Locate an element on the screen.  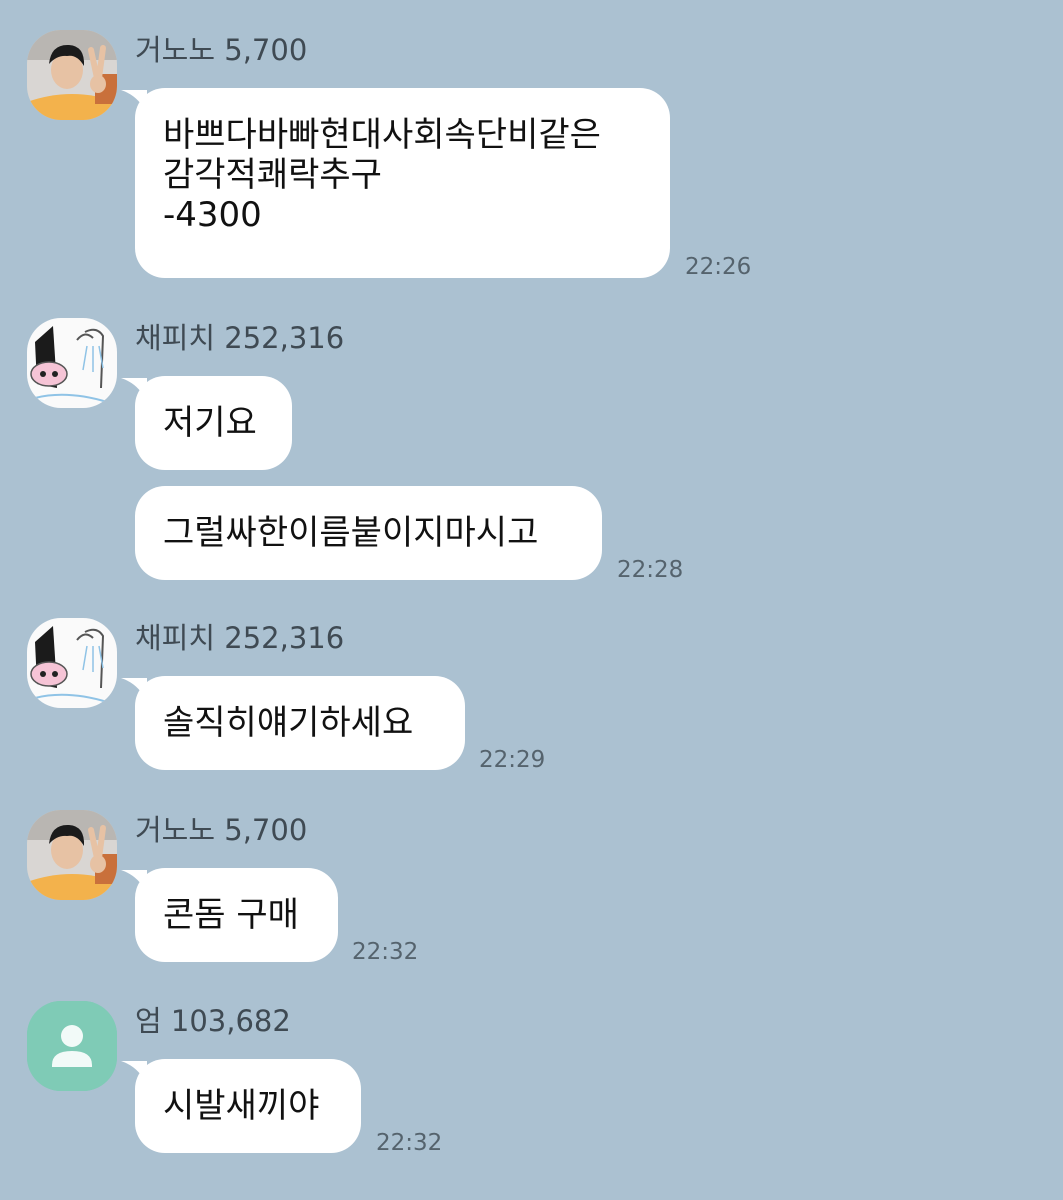
message-text-line: 솔직히얘기하세요 is located at coordinates (288, 723).